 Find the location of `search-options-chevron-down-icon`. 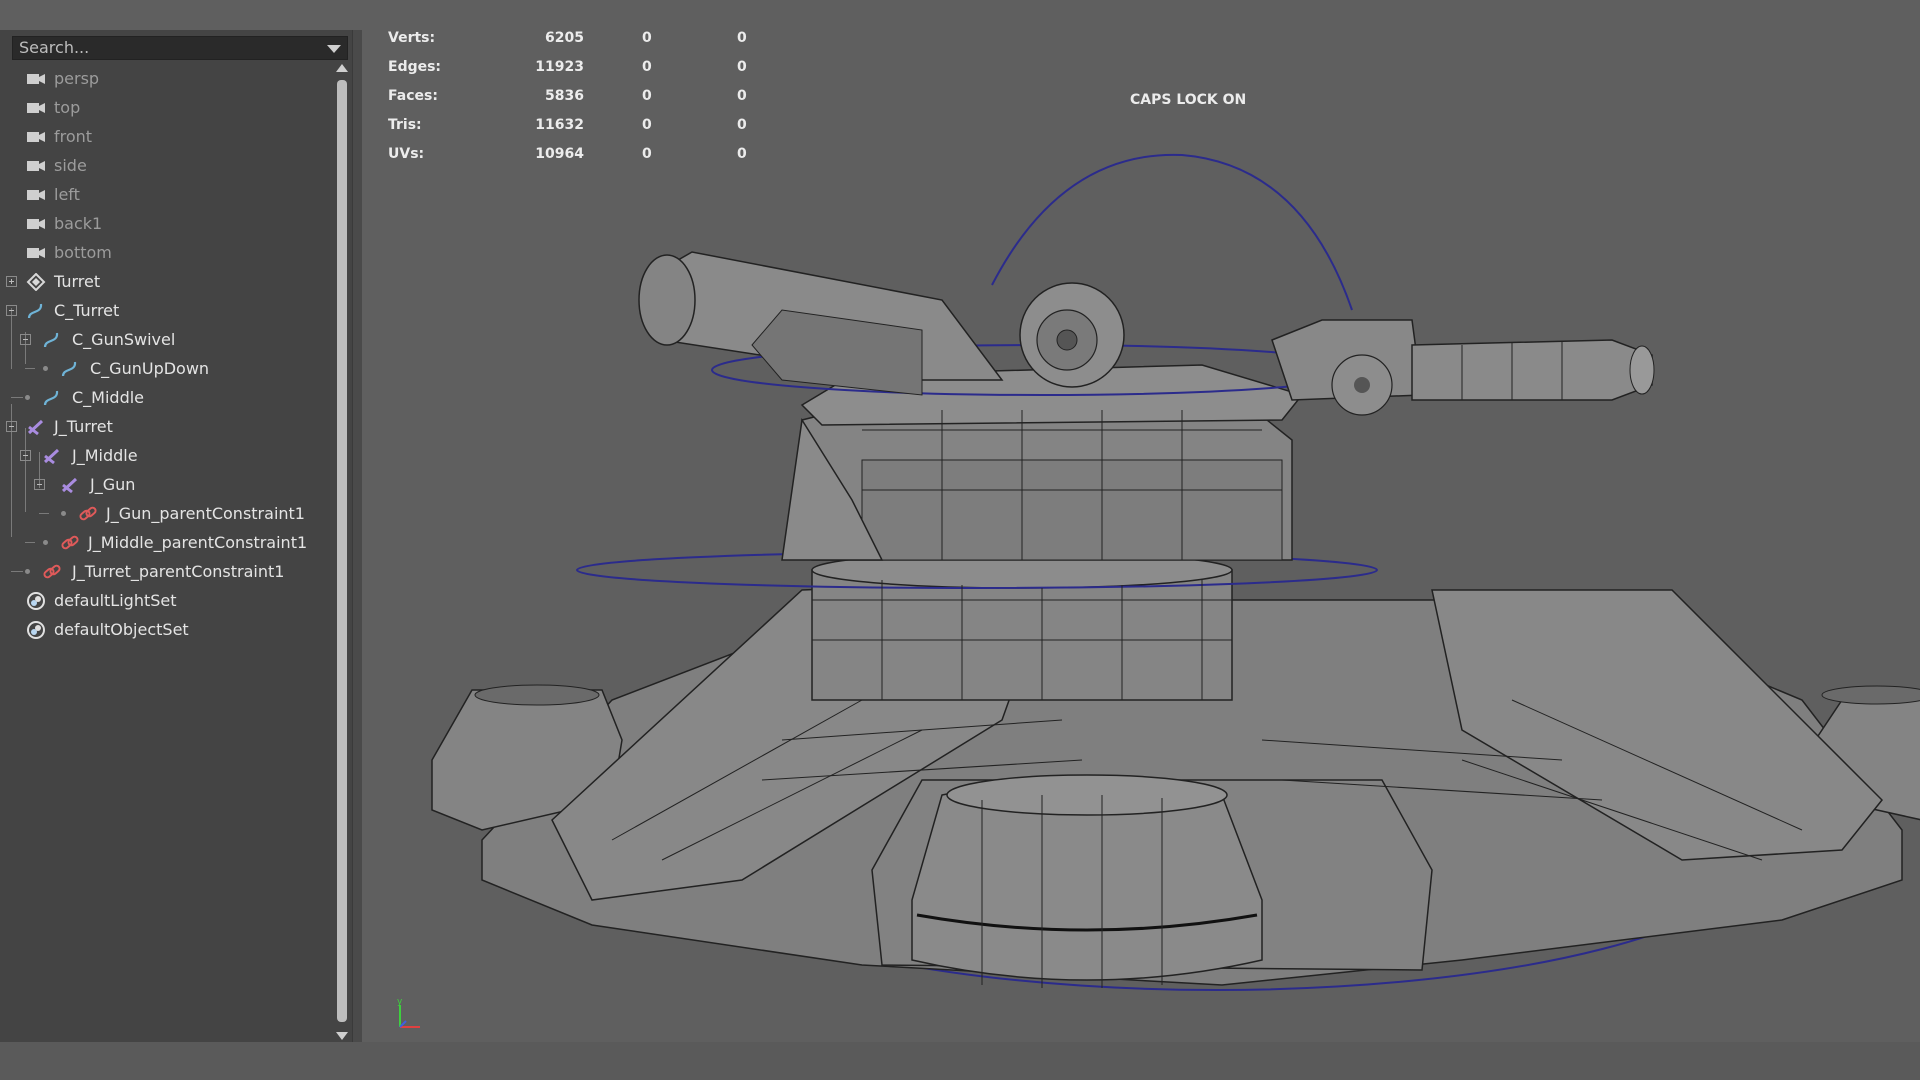

search-options-chevron-down-icon is located at coordinates (334, 49).